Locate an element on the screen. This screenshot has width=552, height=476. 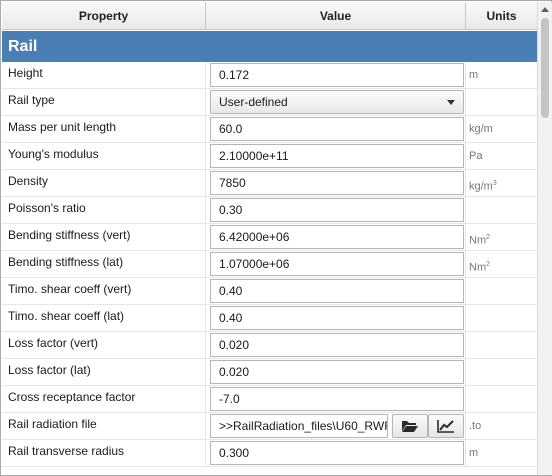
folder-open-icon is located at coordinates (410, 426).